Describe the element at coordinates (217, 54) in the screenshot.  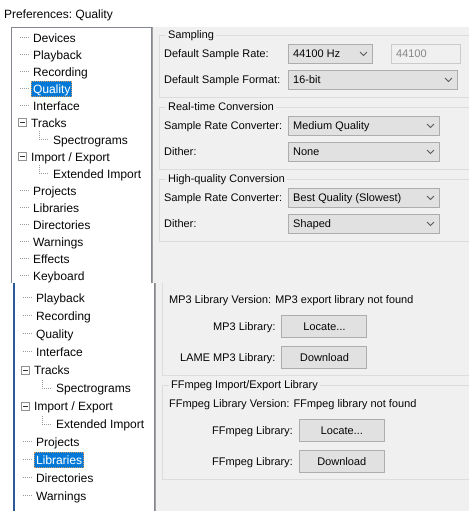
I see `field-label: Default Sample Rate:` at that location.